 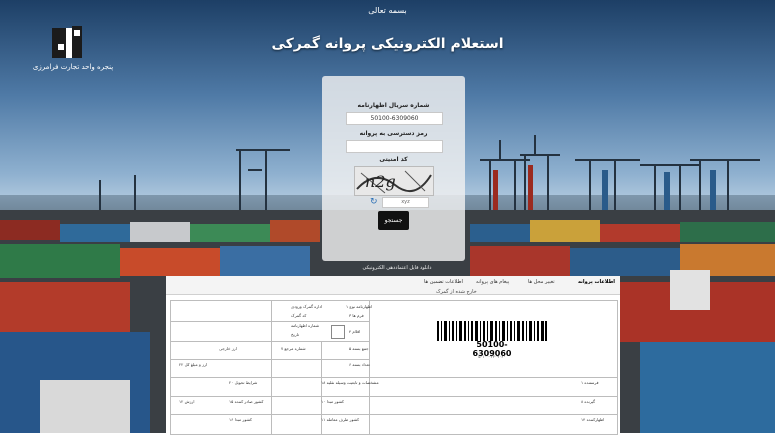 What do you see at coordinates (397, 268) in the screenshot?
I see `download-guide-link: دانلود فایل اعتماددهی الکترونیکی` at bounding box center [397, 268].